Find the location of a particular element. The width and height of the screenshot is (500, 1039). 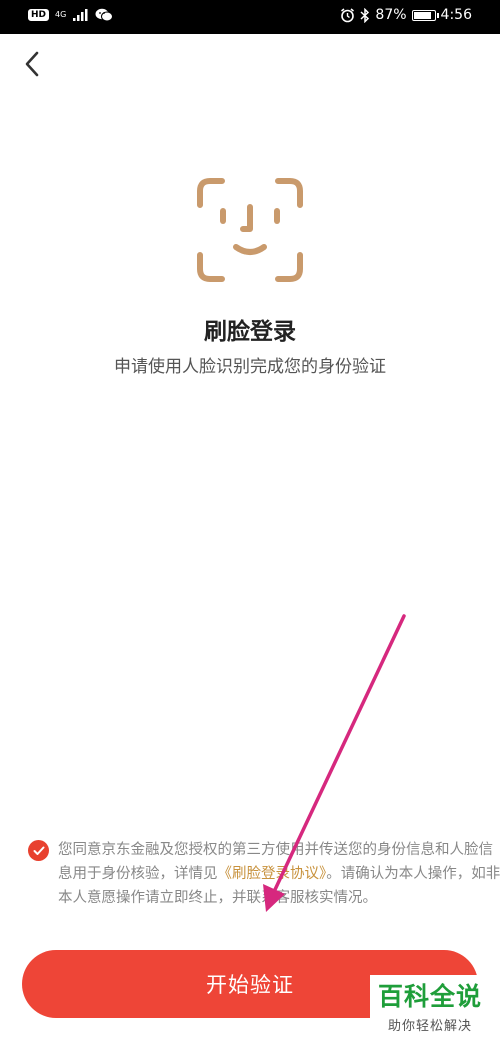

chevron-left-icon is located at coordinates (32, 64).